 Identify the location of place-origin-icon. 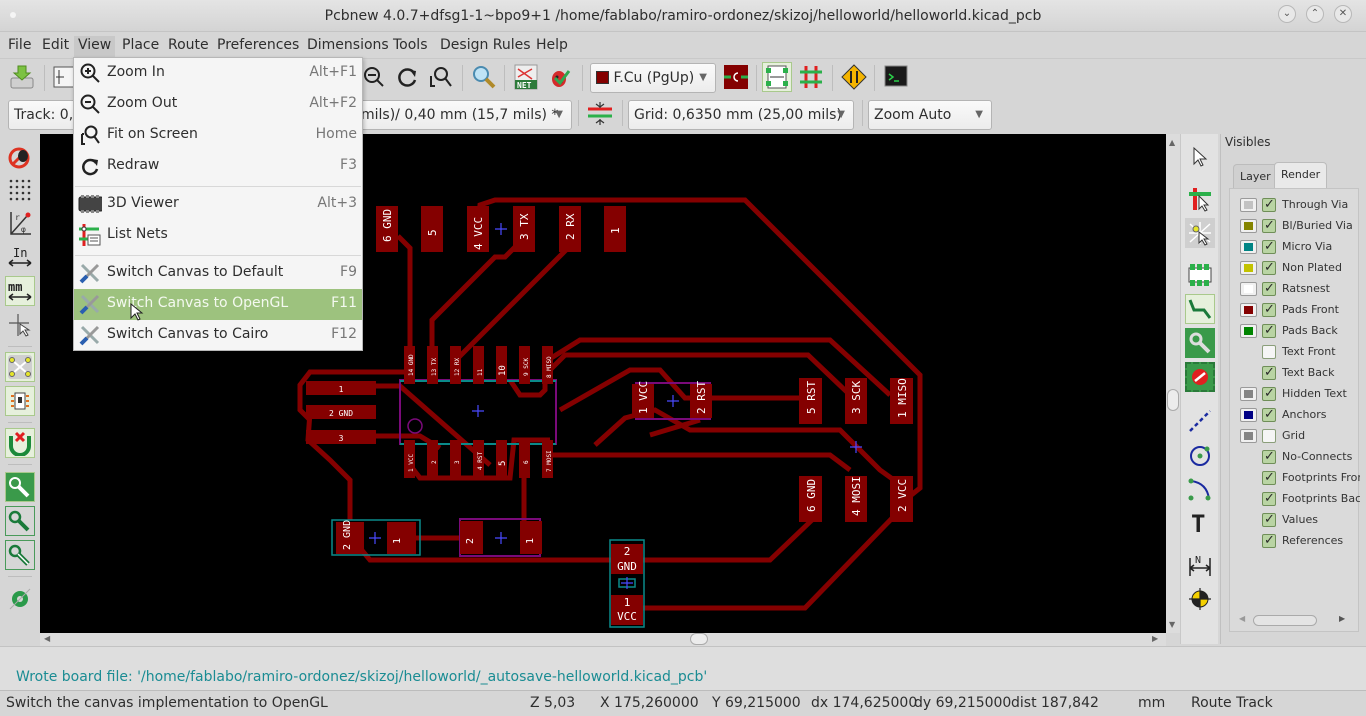
(1200, 599).